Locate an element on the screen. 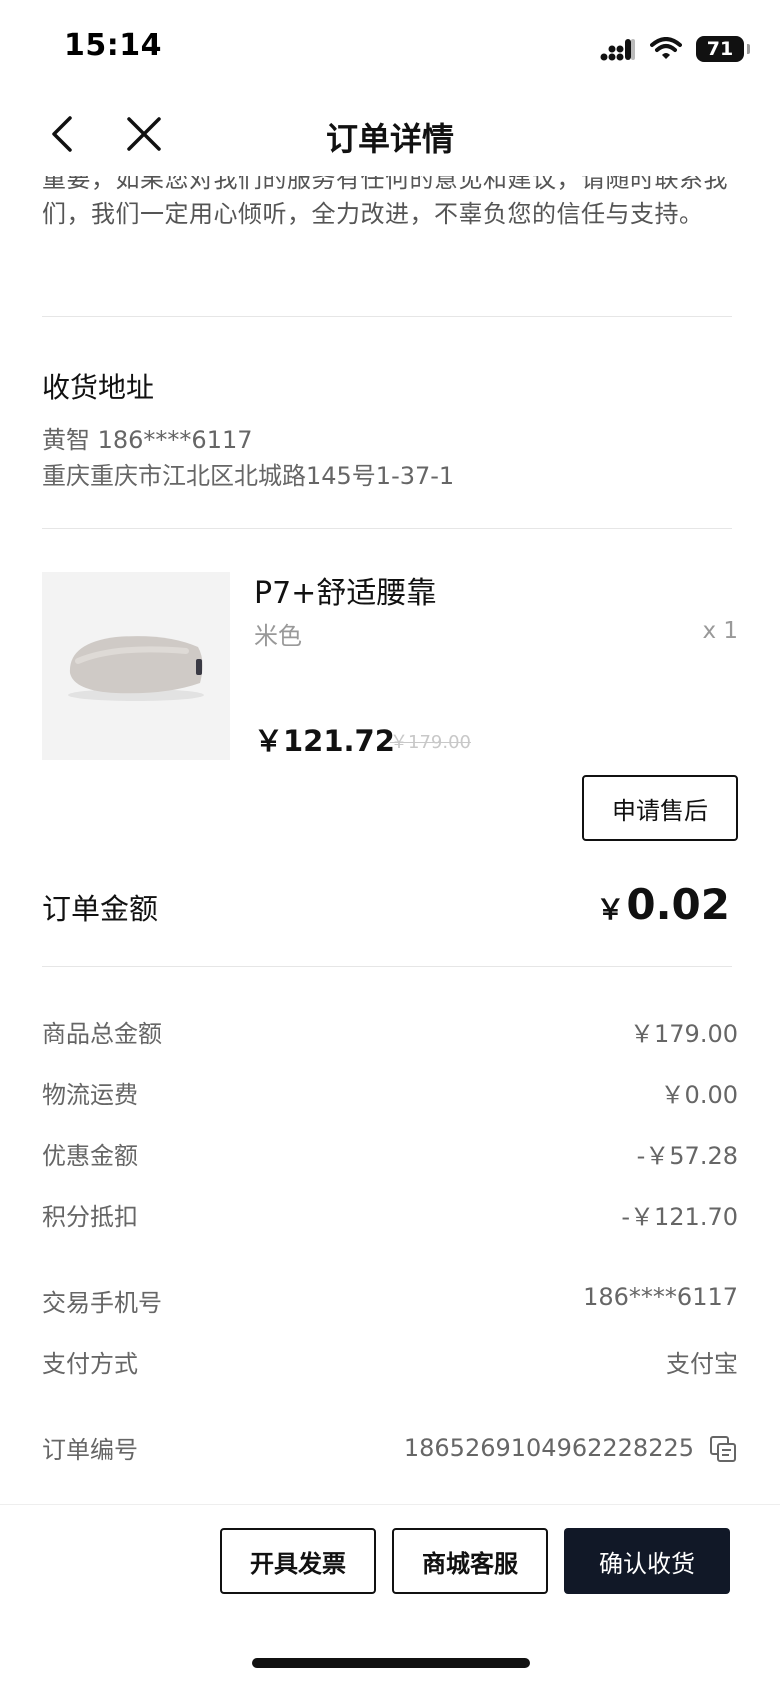 Image resolution: width=780 pixels, height=1689 pixels. order-number-value: 1865269104962228225 is located at coordinates (548, 1448).